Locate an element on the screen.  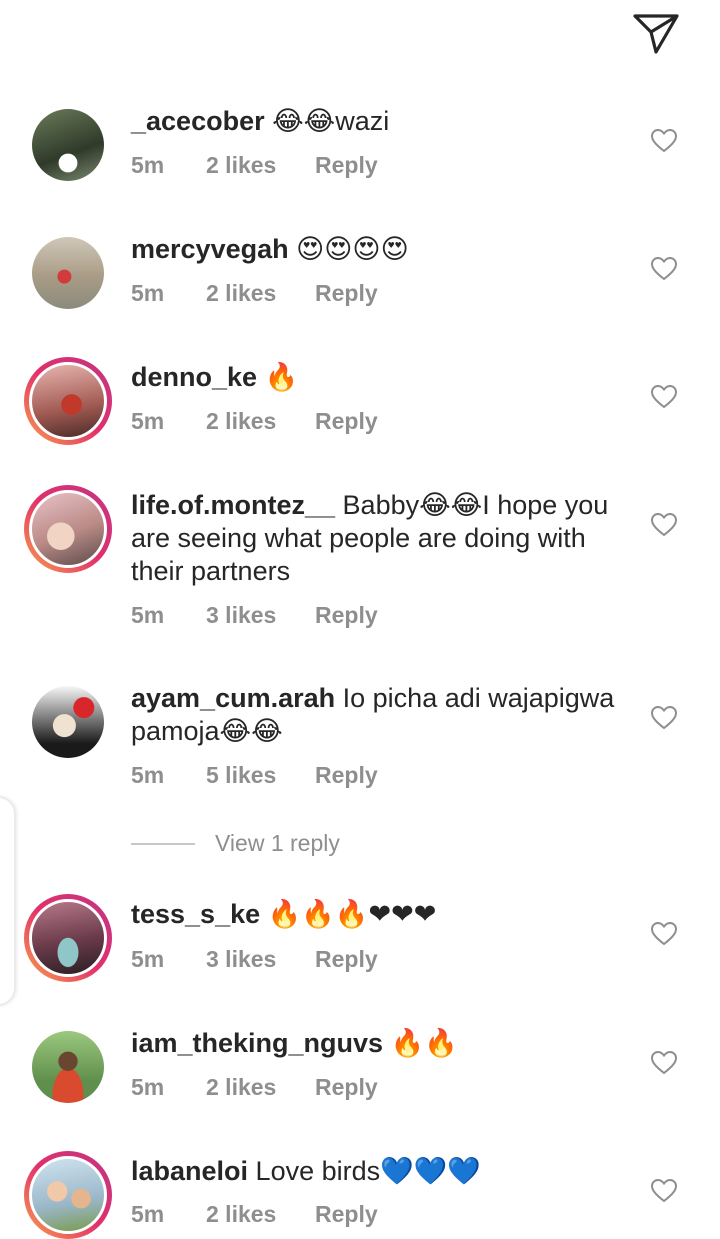
comment-text: 🔥🔥🔥❤❤❤ is located at coordinates (352, 914).